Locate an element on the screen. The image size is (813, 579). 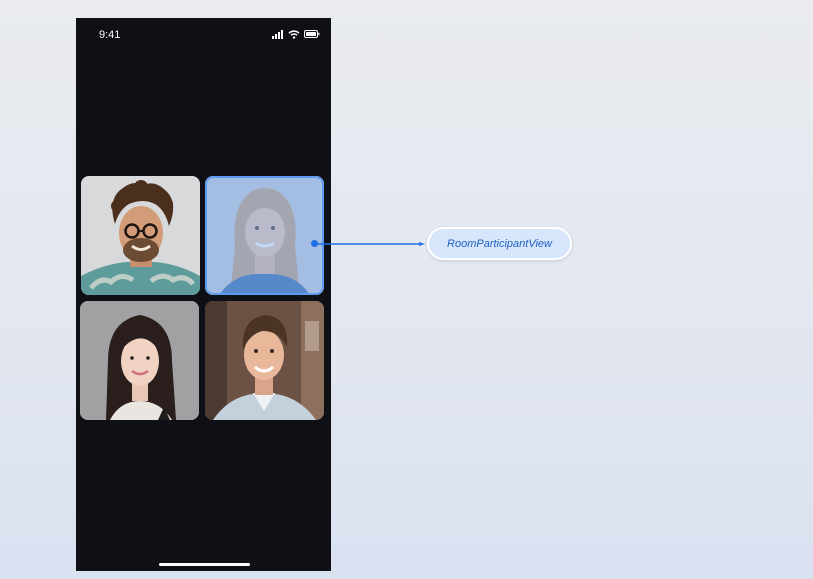
component-label-pill: RoomParticipantView is located at coordinates (499, 243).